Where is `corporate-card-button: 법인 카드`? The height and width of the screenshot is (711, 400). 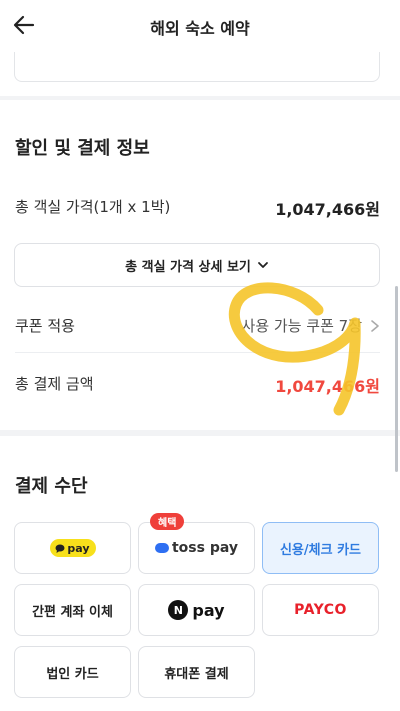
corporate-card-button: 법인 카드 is located at coordinates (72, 672).